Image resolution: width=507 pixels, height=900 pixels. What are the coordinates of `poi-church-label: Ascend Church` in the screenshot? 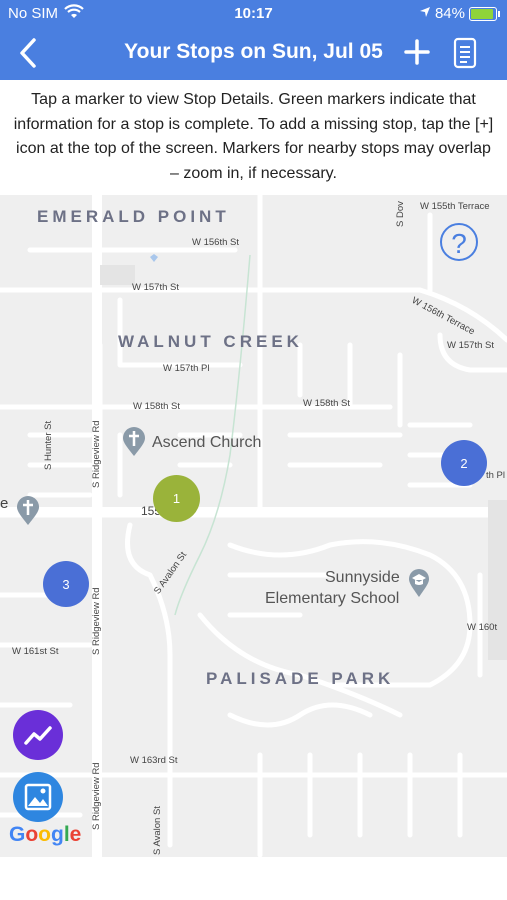 It's located at (207, 442).